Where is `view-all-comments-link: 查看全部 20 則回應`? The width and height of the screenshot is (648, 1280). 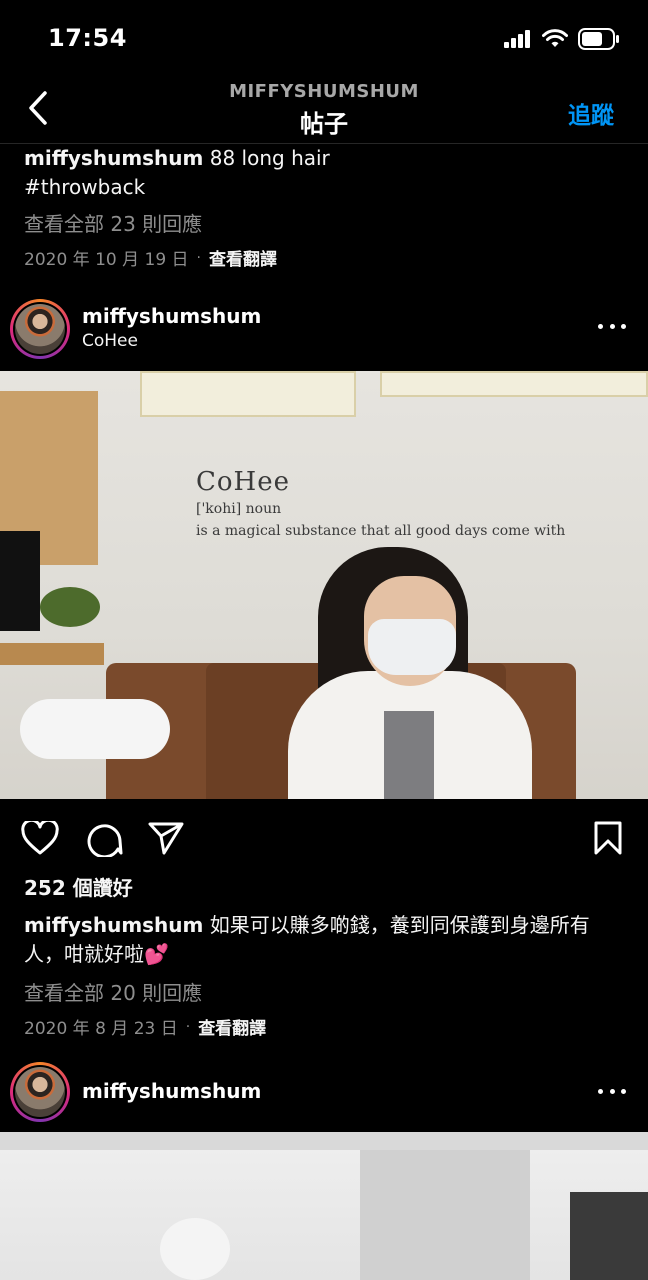 view-all-comments-link: 查看全部 20 則回應 is located at coordinates (324, 991).